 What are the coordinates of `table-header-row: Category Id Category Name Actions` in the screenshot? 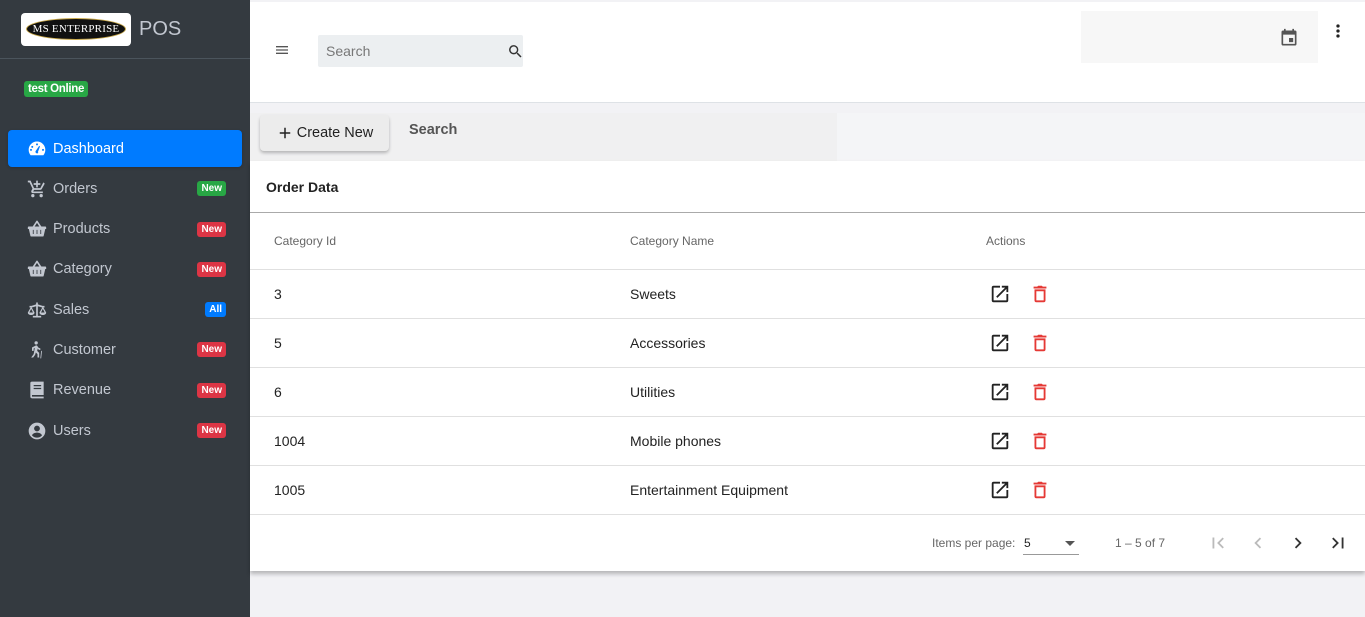 It's located at (807, 241).